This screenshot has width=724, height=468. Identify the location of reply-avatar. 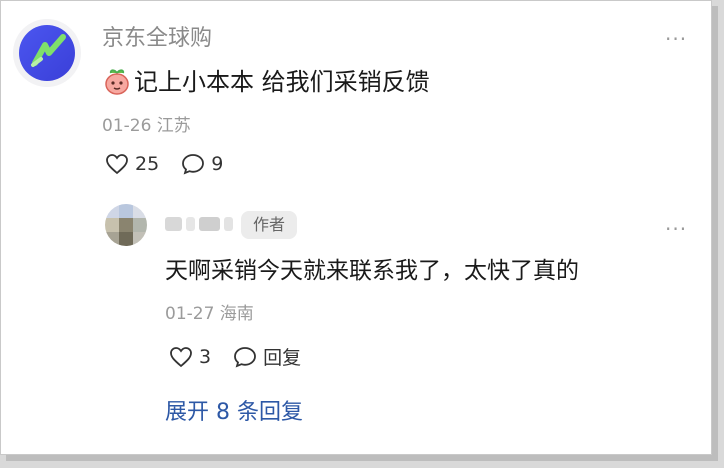
(126, 225).